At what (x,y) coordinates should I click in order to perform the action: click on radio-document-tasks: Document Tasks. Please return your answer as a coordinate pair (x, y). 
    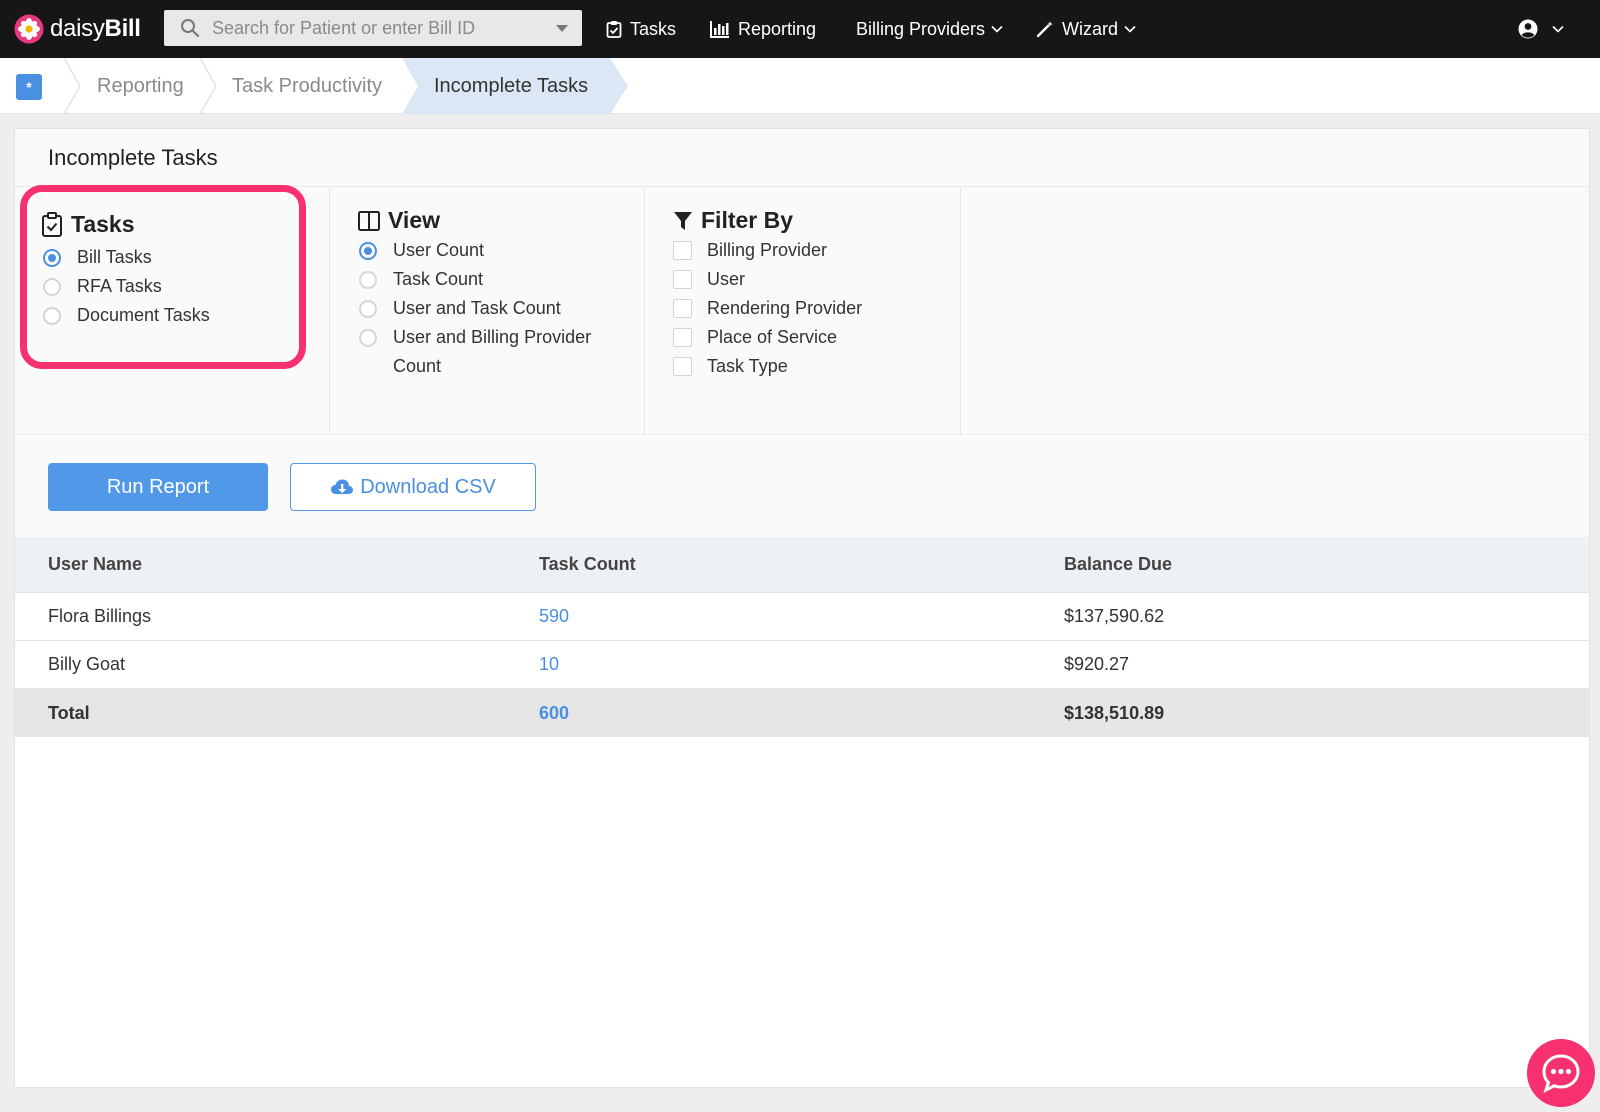
    Looking at the image, I should click on (126, 315).